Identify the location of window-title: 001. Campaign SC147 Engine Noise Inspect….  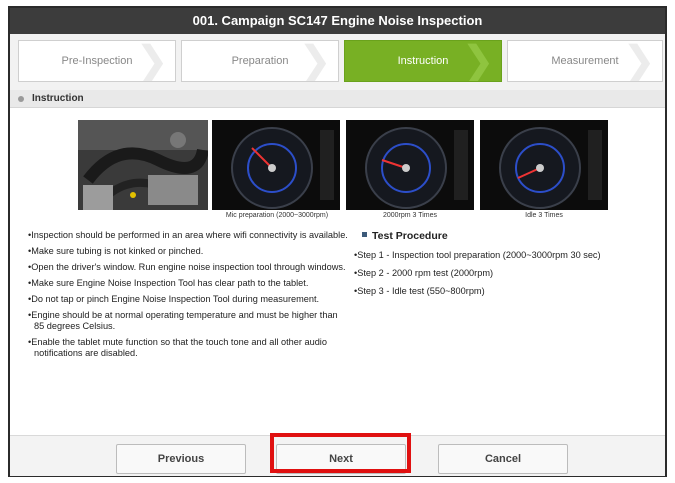
(337, 21).